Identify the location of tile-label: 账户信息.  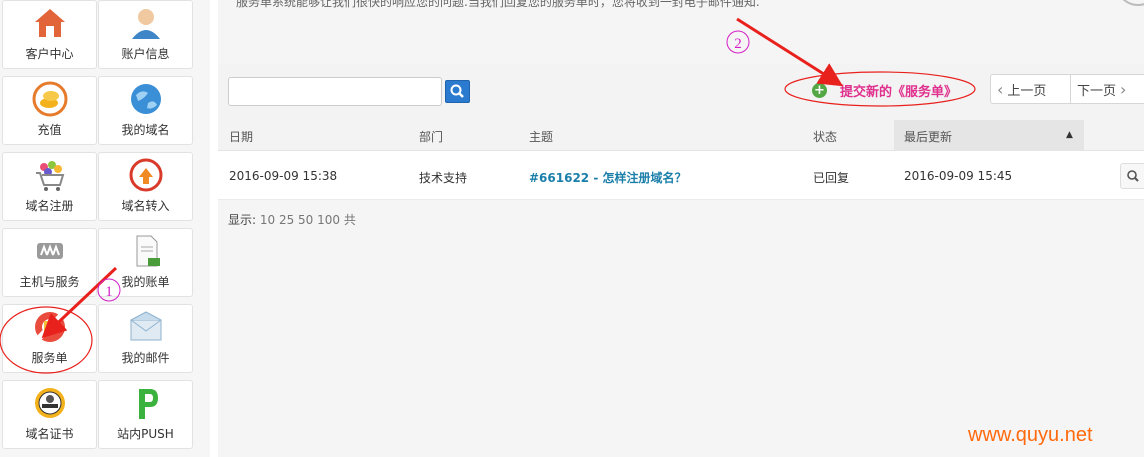
(145, 54).